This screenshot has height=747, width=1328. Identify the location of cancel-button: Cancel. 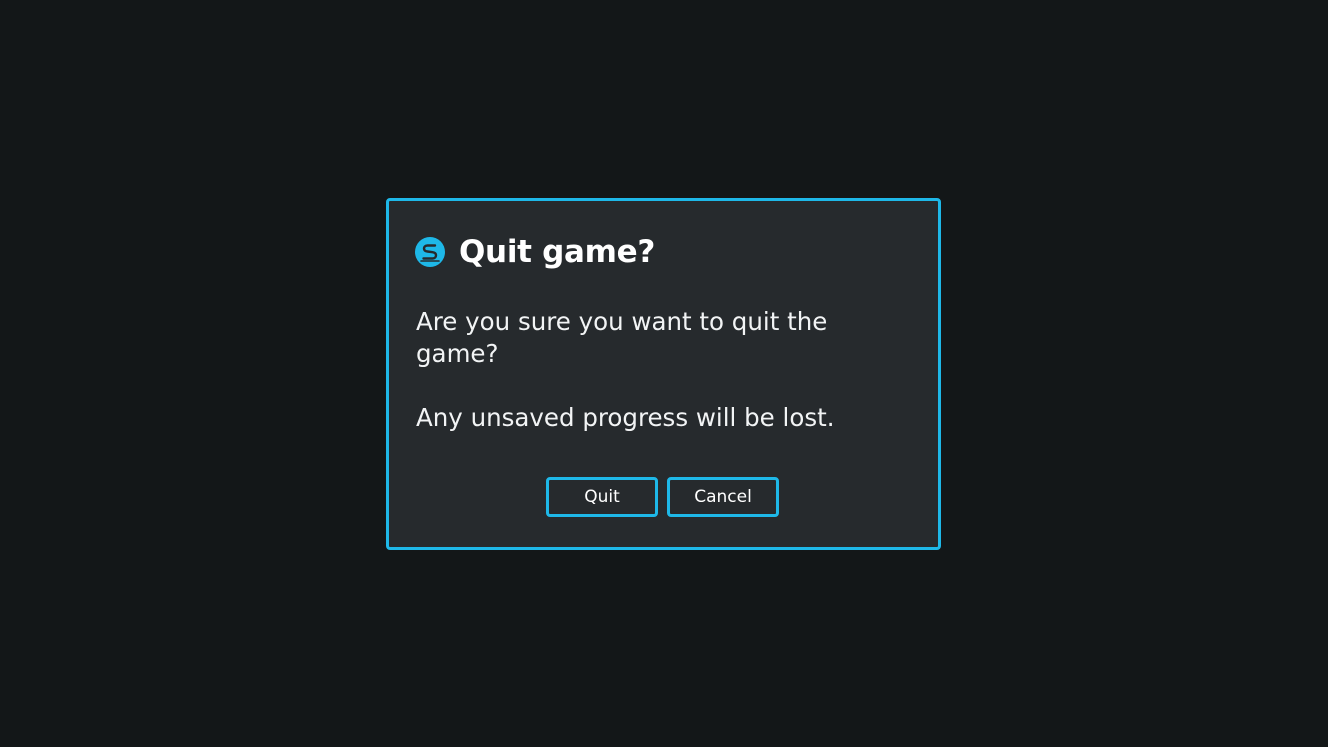
(723, 497).